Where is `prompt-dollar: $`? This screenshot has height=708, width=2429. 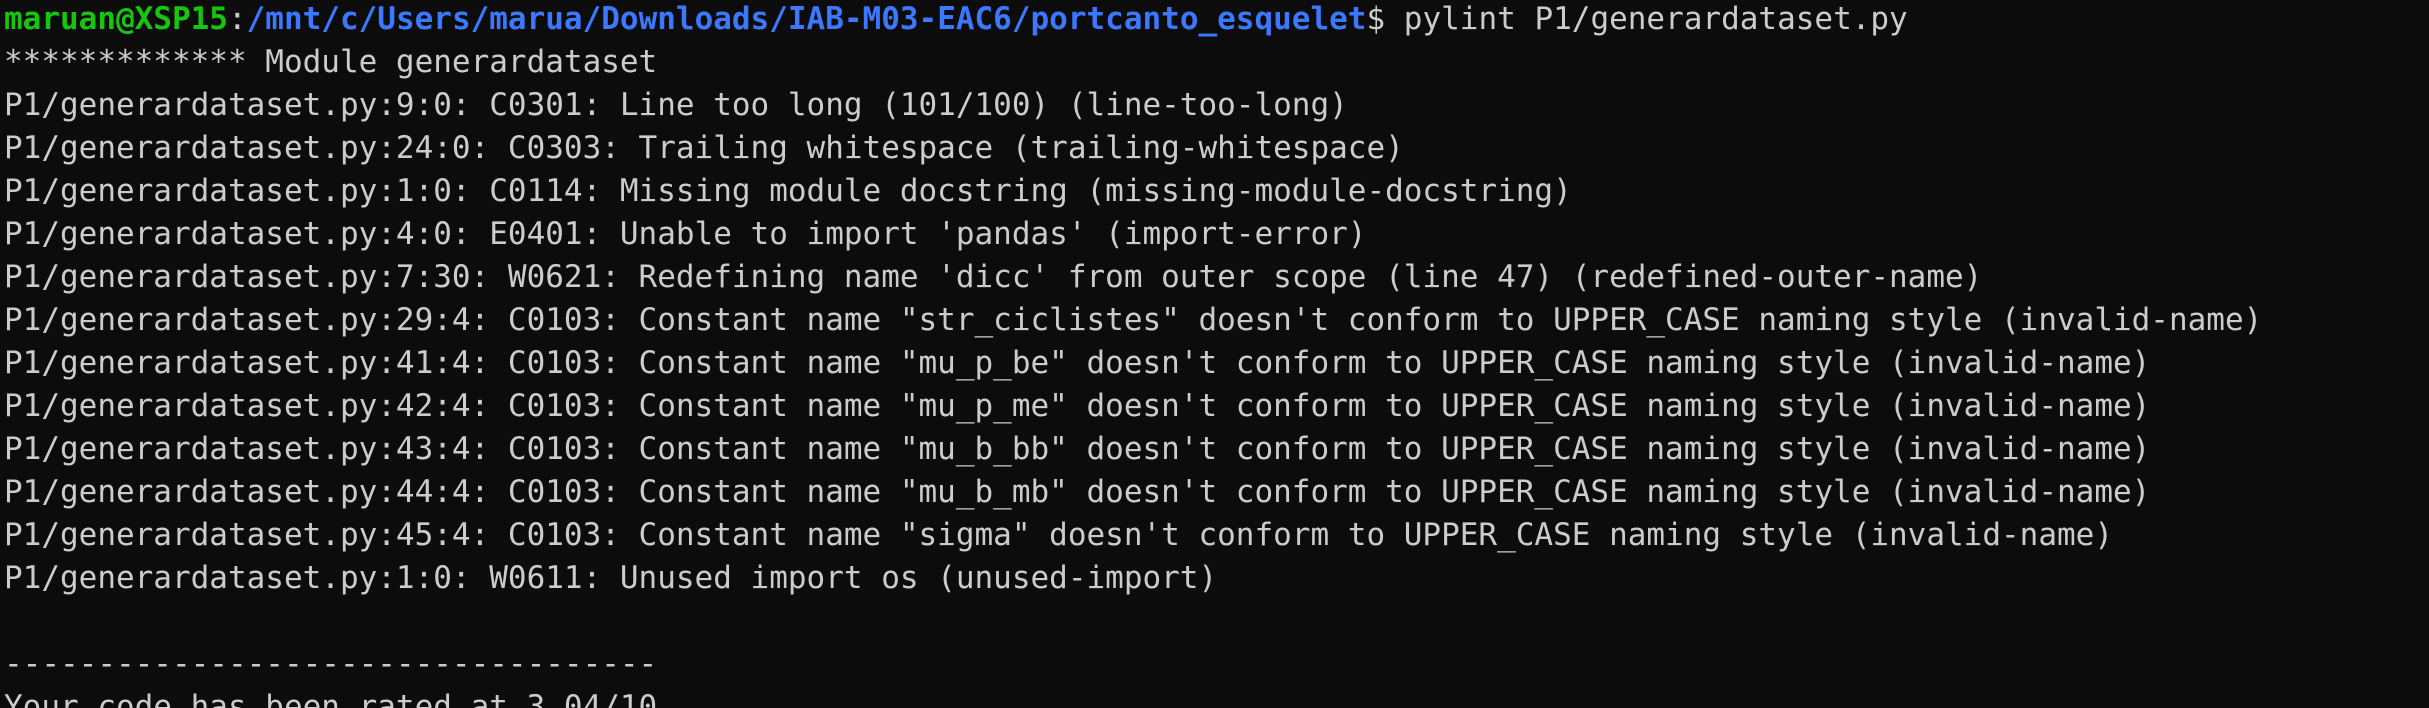 prompt-dollar: $ is located at coordinates (1376, 19).